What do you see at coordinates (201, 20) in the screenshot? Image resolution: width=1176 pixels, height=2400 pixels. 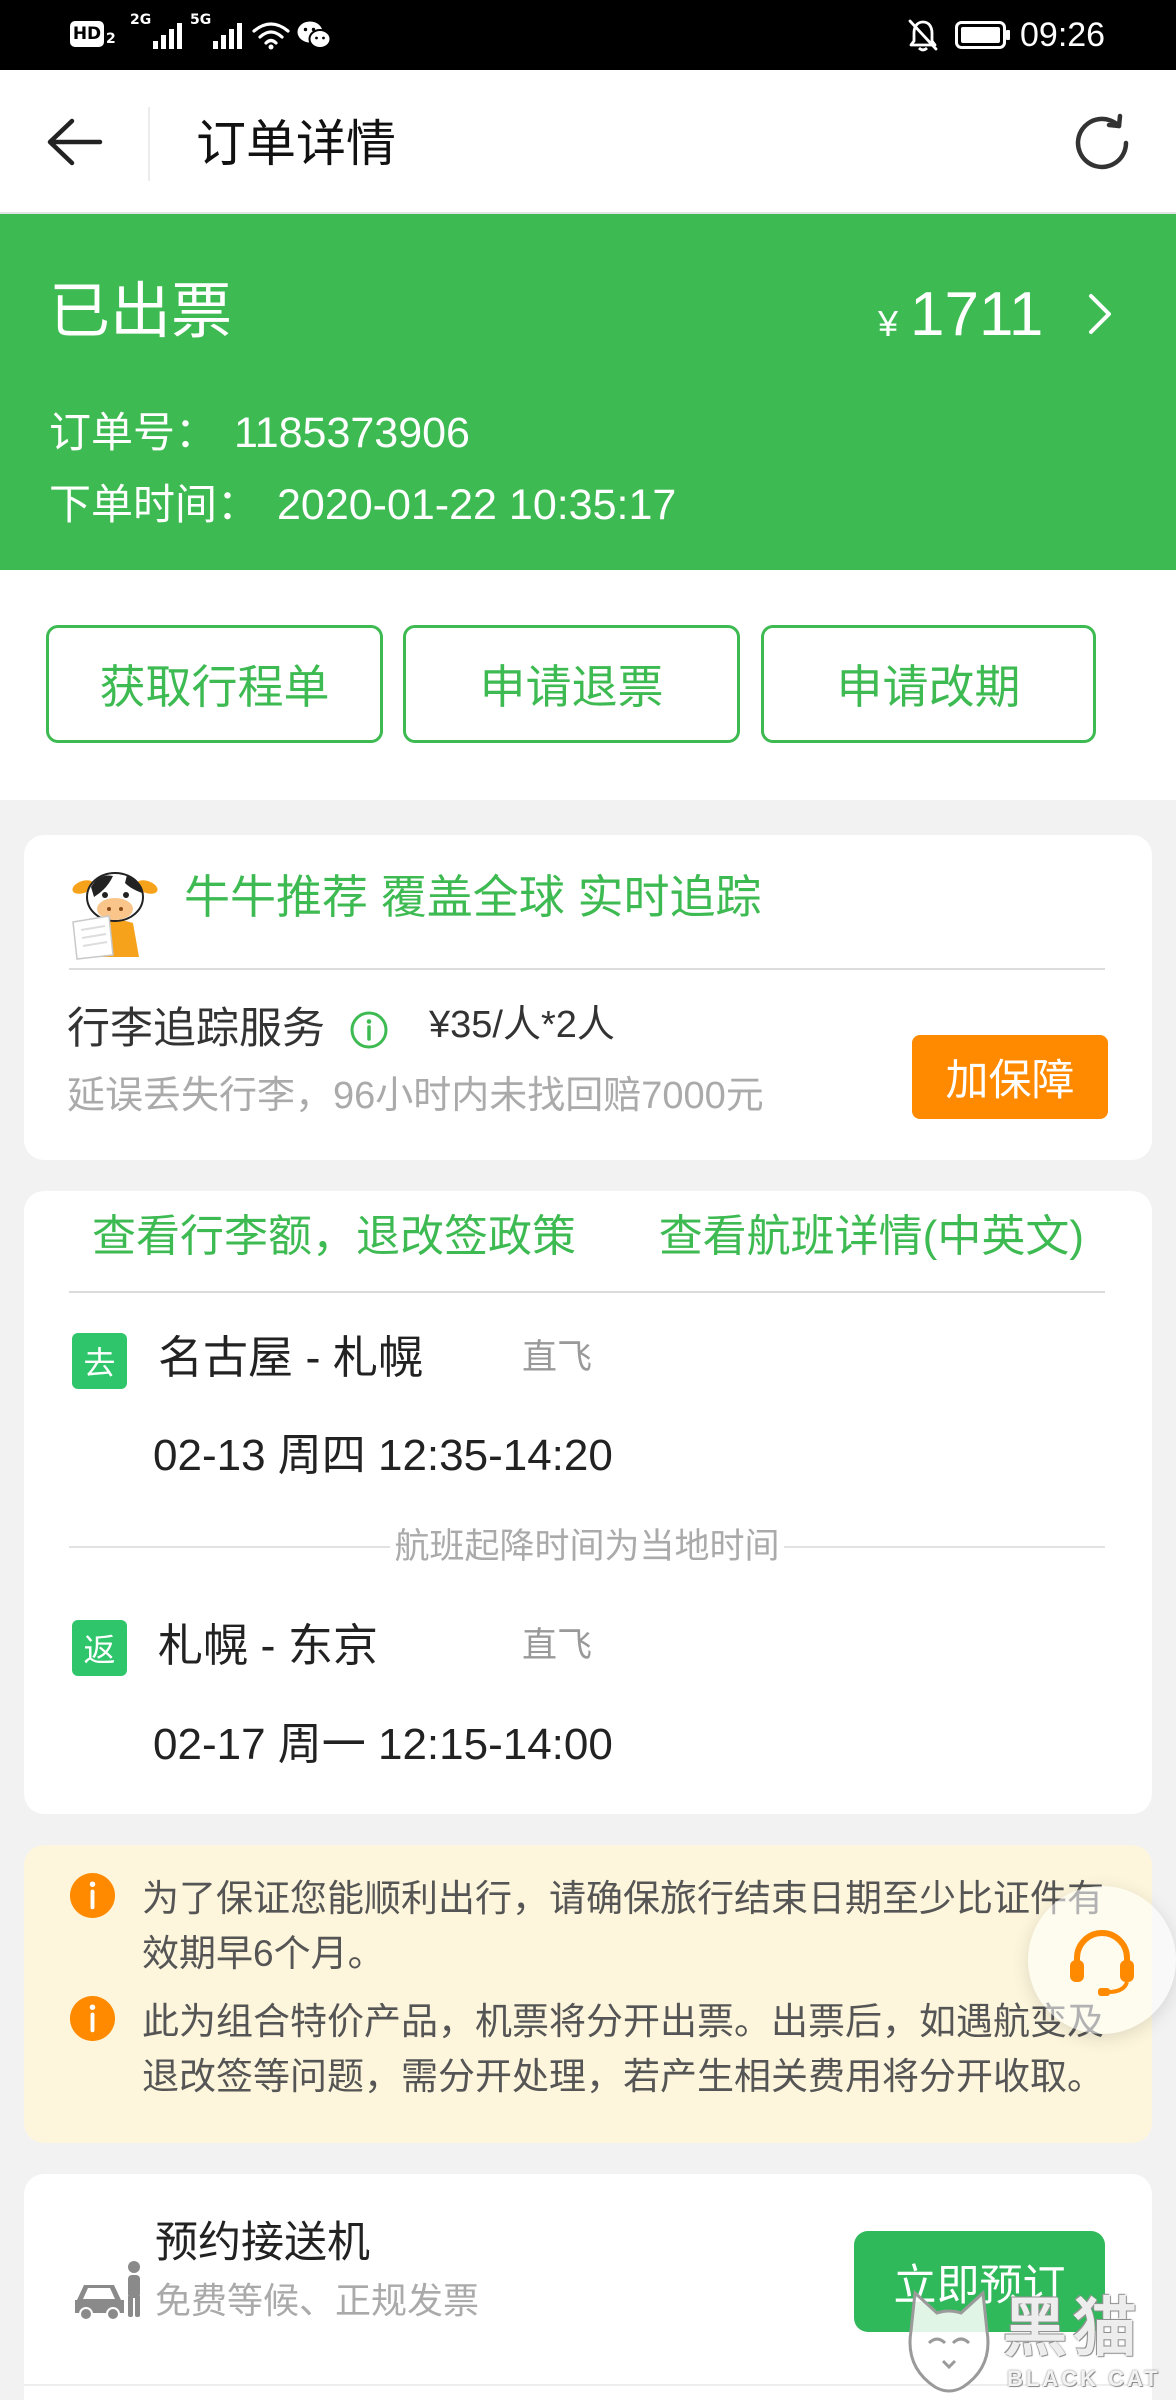 I see `sim2-network-label: 5G` at bounding box center [201, 20].